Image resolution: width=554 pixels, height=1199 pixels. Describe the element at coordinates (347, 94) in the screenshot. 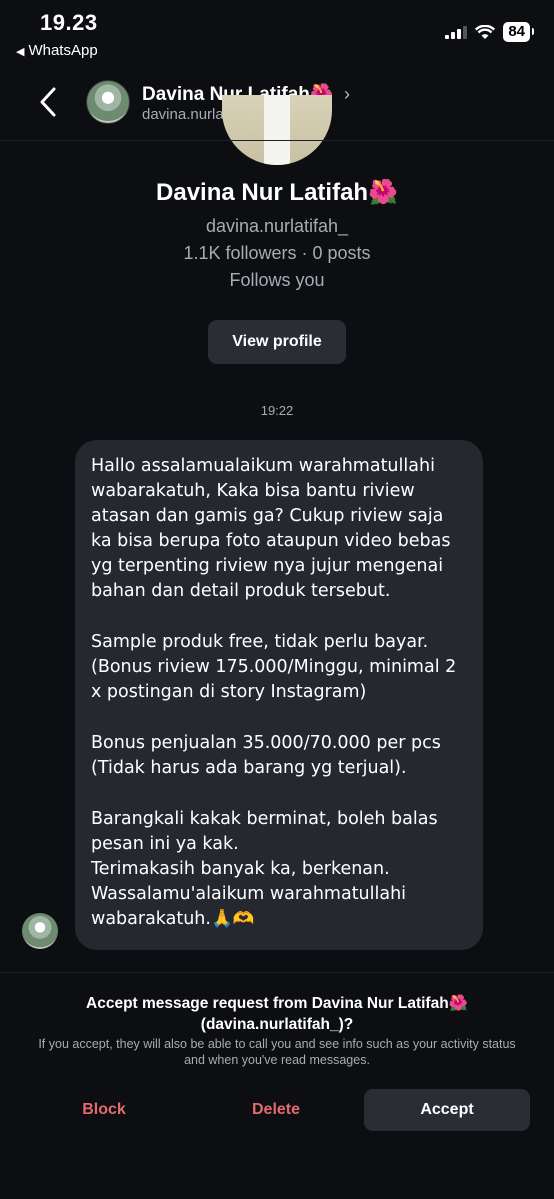

I see `chevron-right-icon: ›` at that location.